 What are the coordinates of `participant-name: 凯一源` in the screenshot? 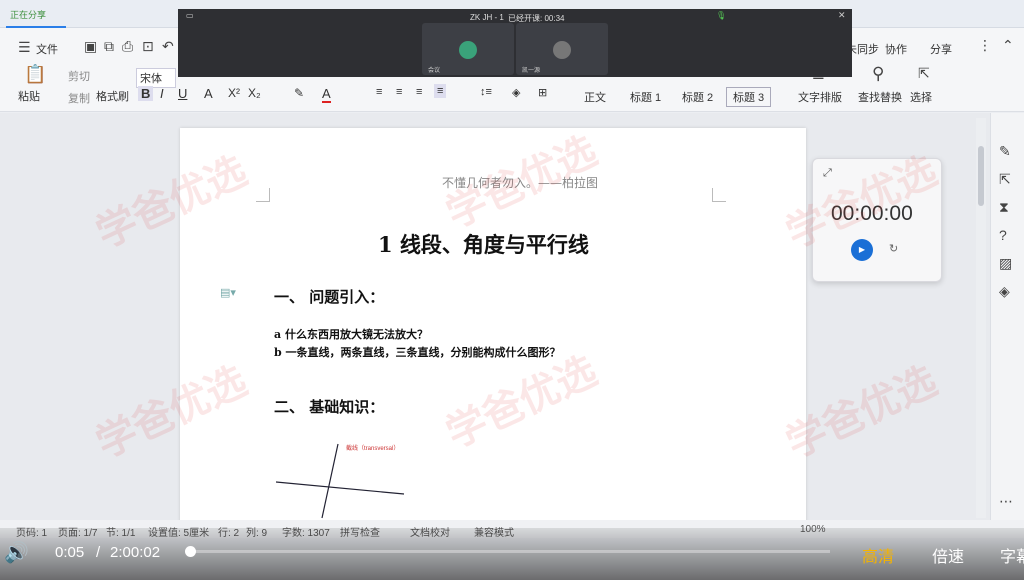 It's located at (531, 71).